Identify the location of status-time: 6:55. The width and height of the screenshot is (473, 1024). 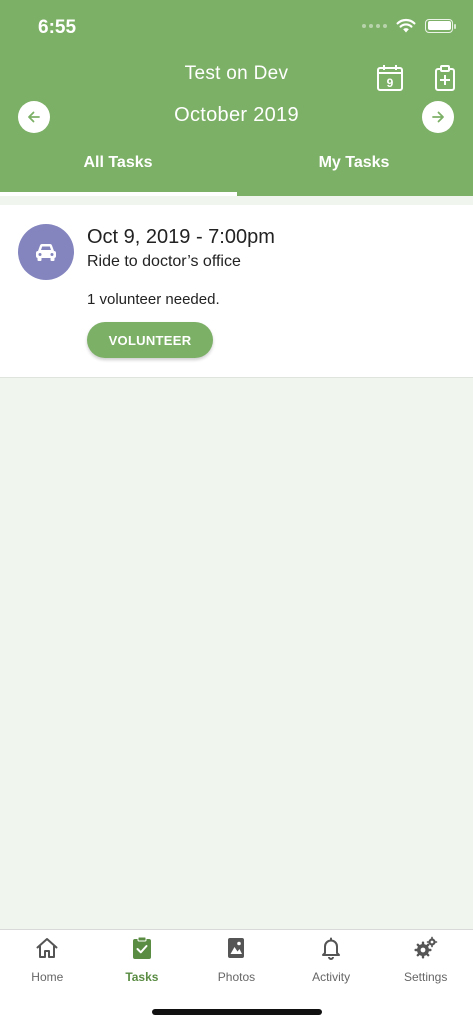
(57, 27).